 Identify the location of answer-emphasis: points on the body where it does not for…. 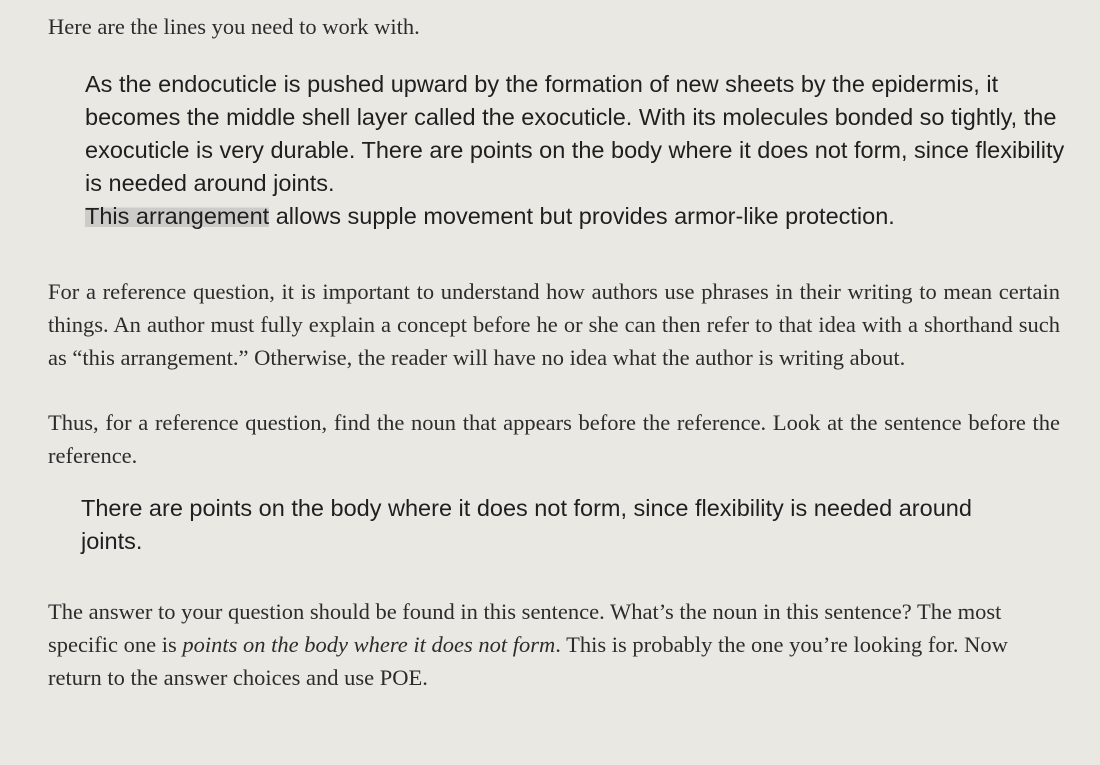
(369, 644).